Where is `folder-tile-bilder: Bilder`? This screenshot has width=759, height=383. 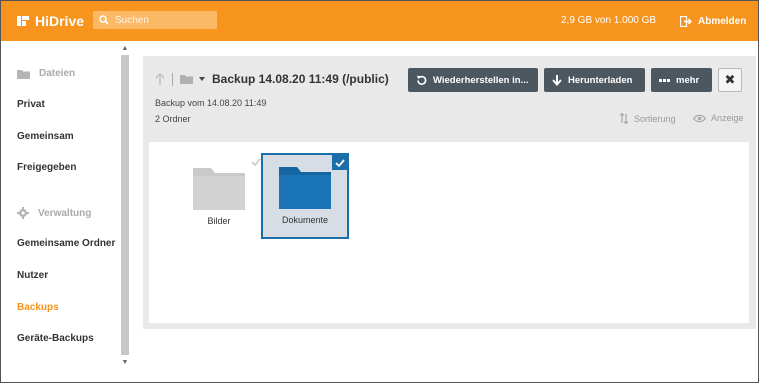
folder-tile-bilder: Bilder is located at coordinates (219, 197).